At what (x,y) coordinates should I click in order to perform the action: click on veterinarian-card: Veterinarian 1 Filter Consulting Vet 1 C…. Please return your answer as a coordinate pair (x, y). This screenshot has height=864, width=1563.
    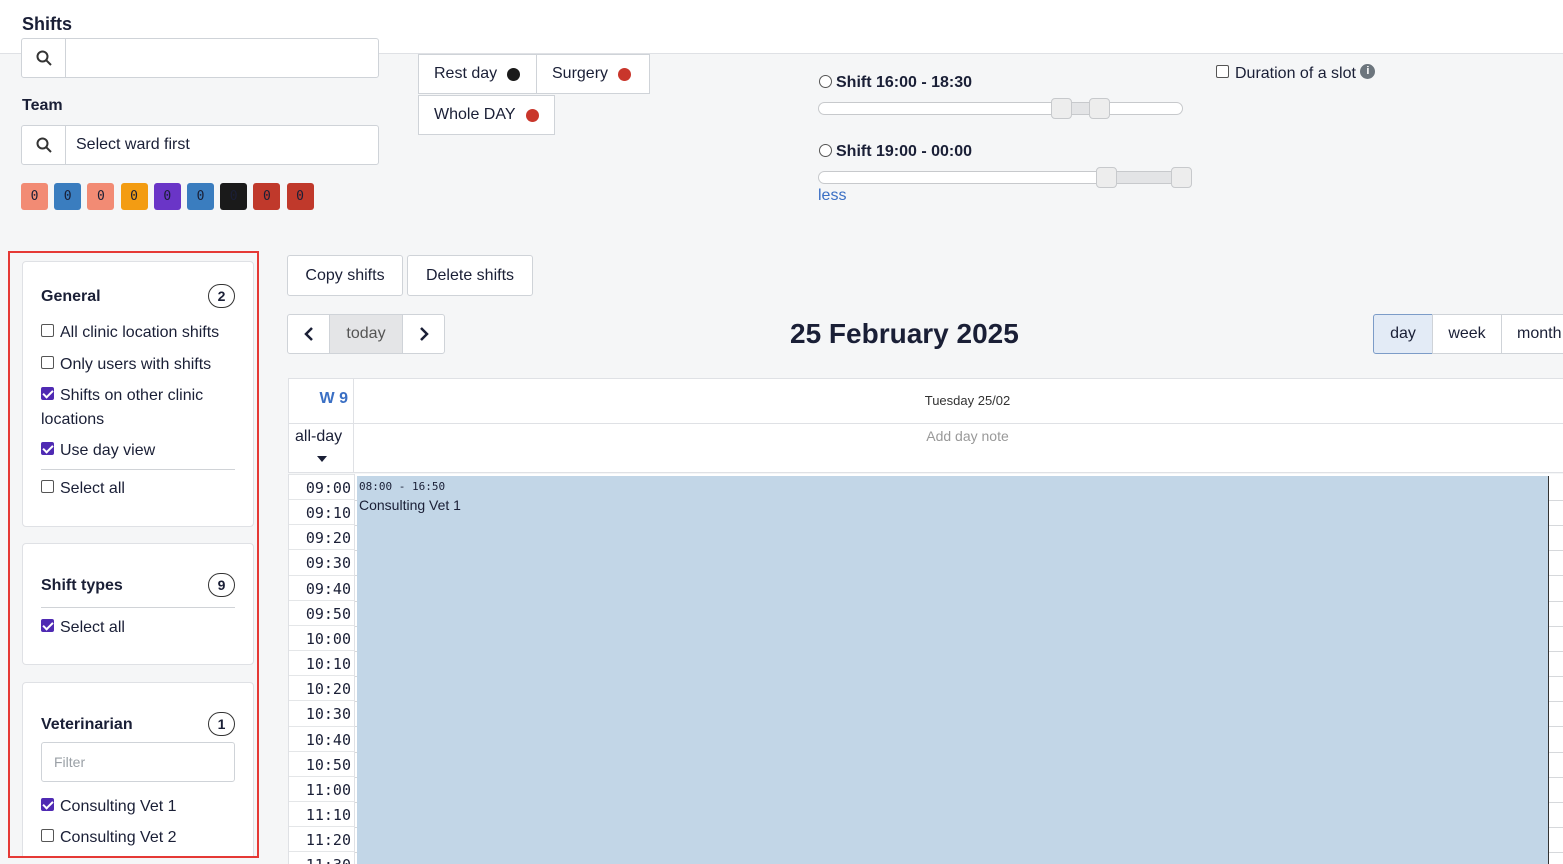
    Looking at the image, I should click on (138, 769).